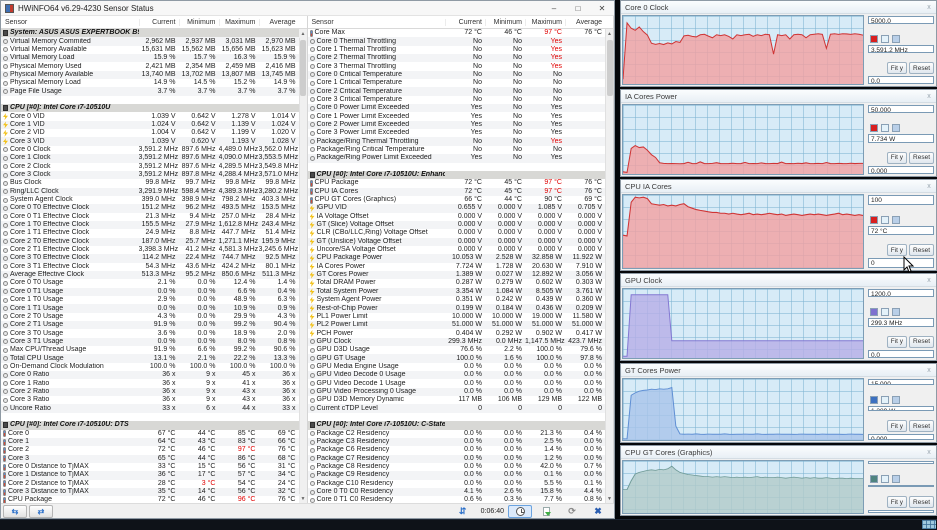 The width and height of the screenshot is (937, 530). What do you see at coordinates (457, 33) in the screenshot?
I see `sensor-row: Core Max 72 °C 46 °C 97 °C 76 °C` at bounding box center [457, 33].